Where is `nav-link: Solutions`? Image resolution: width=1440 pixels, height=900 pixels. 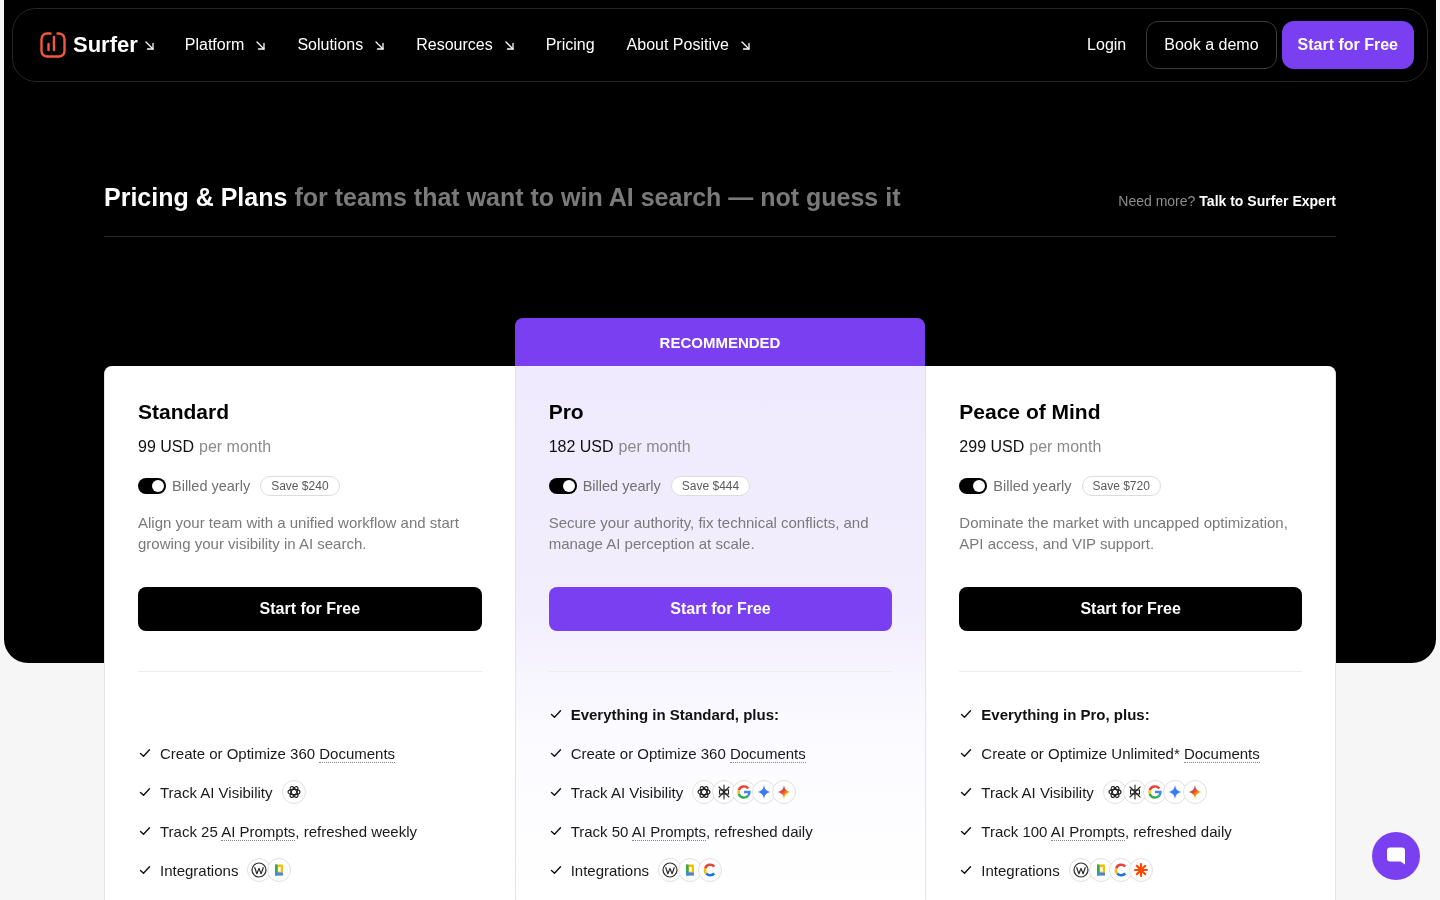 nav-link: Solutions is located at coordinates (341, 45).